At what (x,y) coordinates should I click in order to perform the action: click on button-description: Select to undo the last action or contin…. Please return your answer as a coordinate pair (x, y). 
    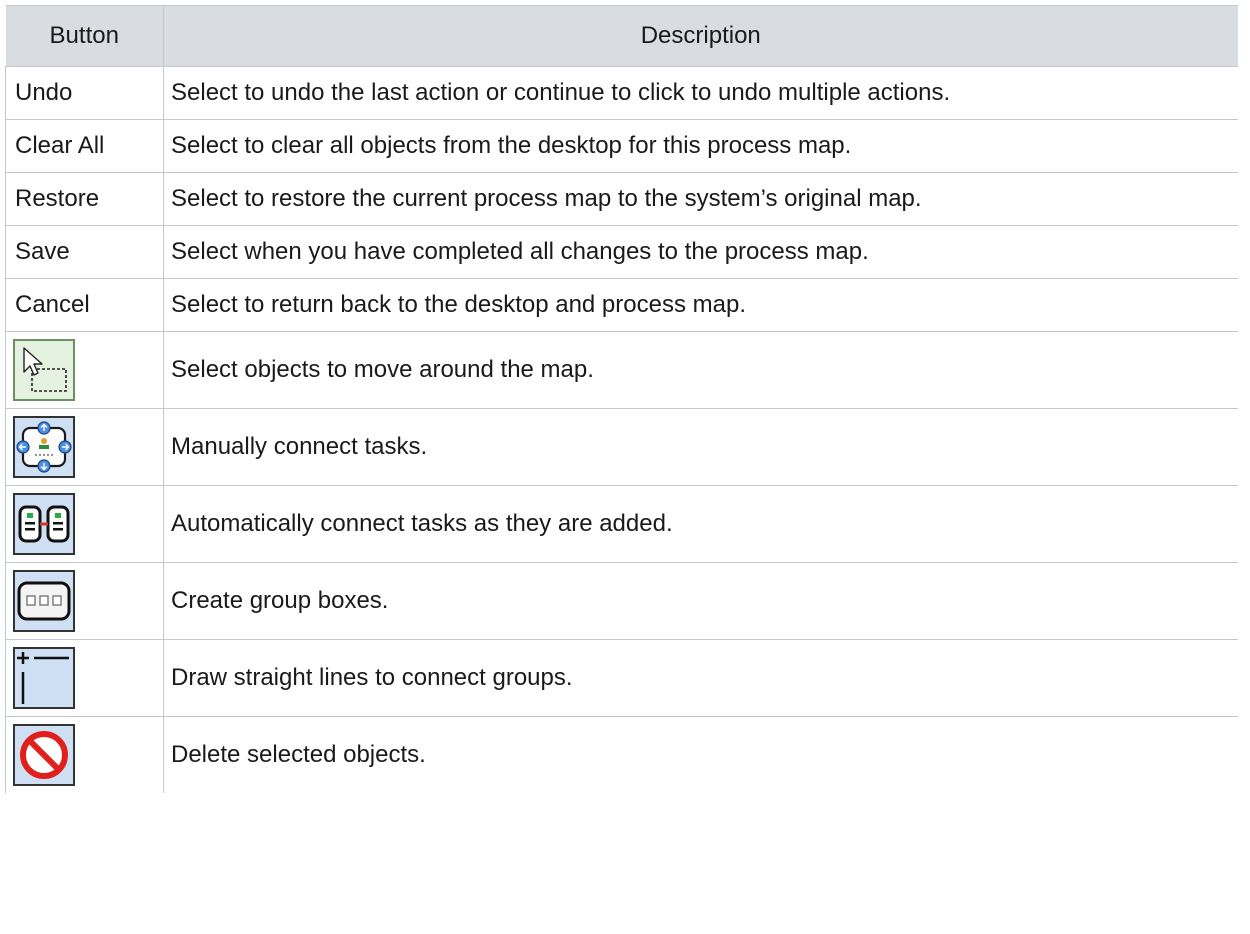
    Looking at the image, I should click on (700, 93).